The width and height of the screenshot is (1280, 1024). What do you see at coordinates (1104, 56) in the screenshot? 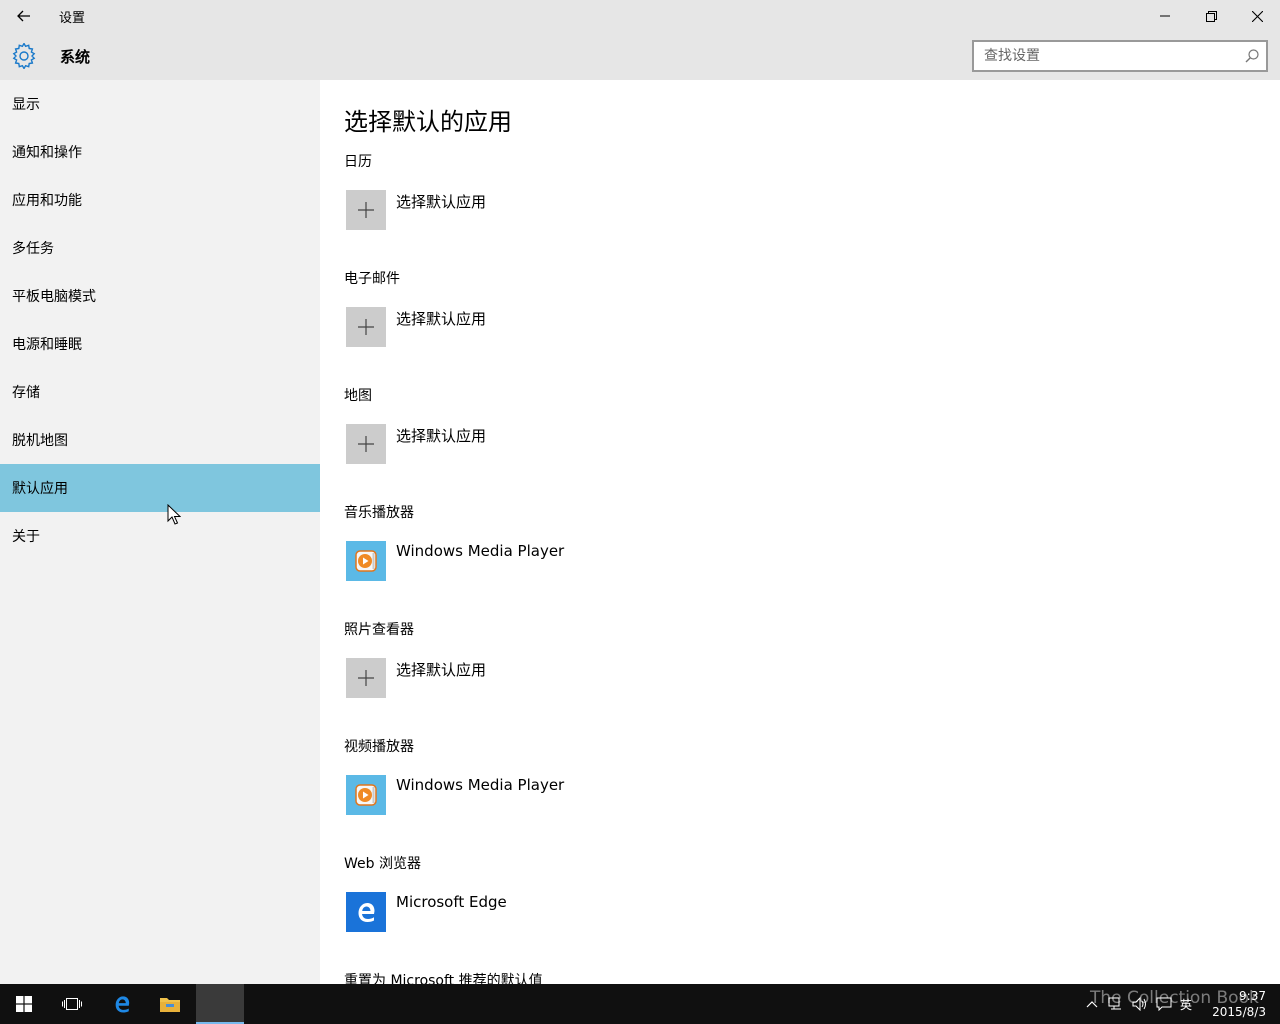
I see `search-input` at bounding box center [1104, 56].